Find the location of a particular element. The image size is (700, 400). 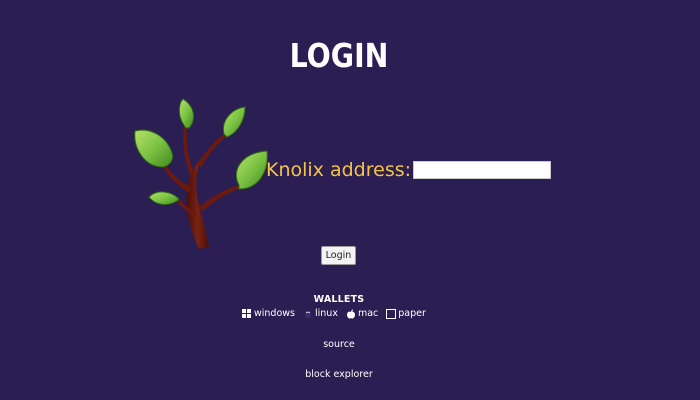

wallets-heading: WALLETS is located at coordinates (339, 299).